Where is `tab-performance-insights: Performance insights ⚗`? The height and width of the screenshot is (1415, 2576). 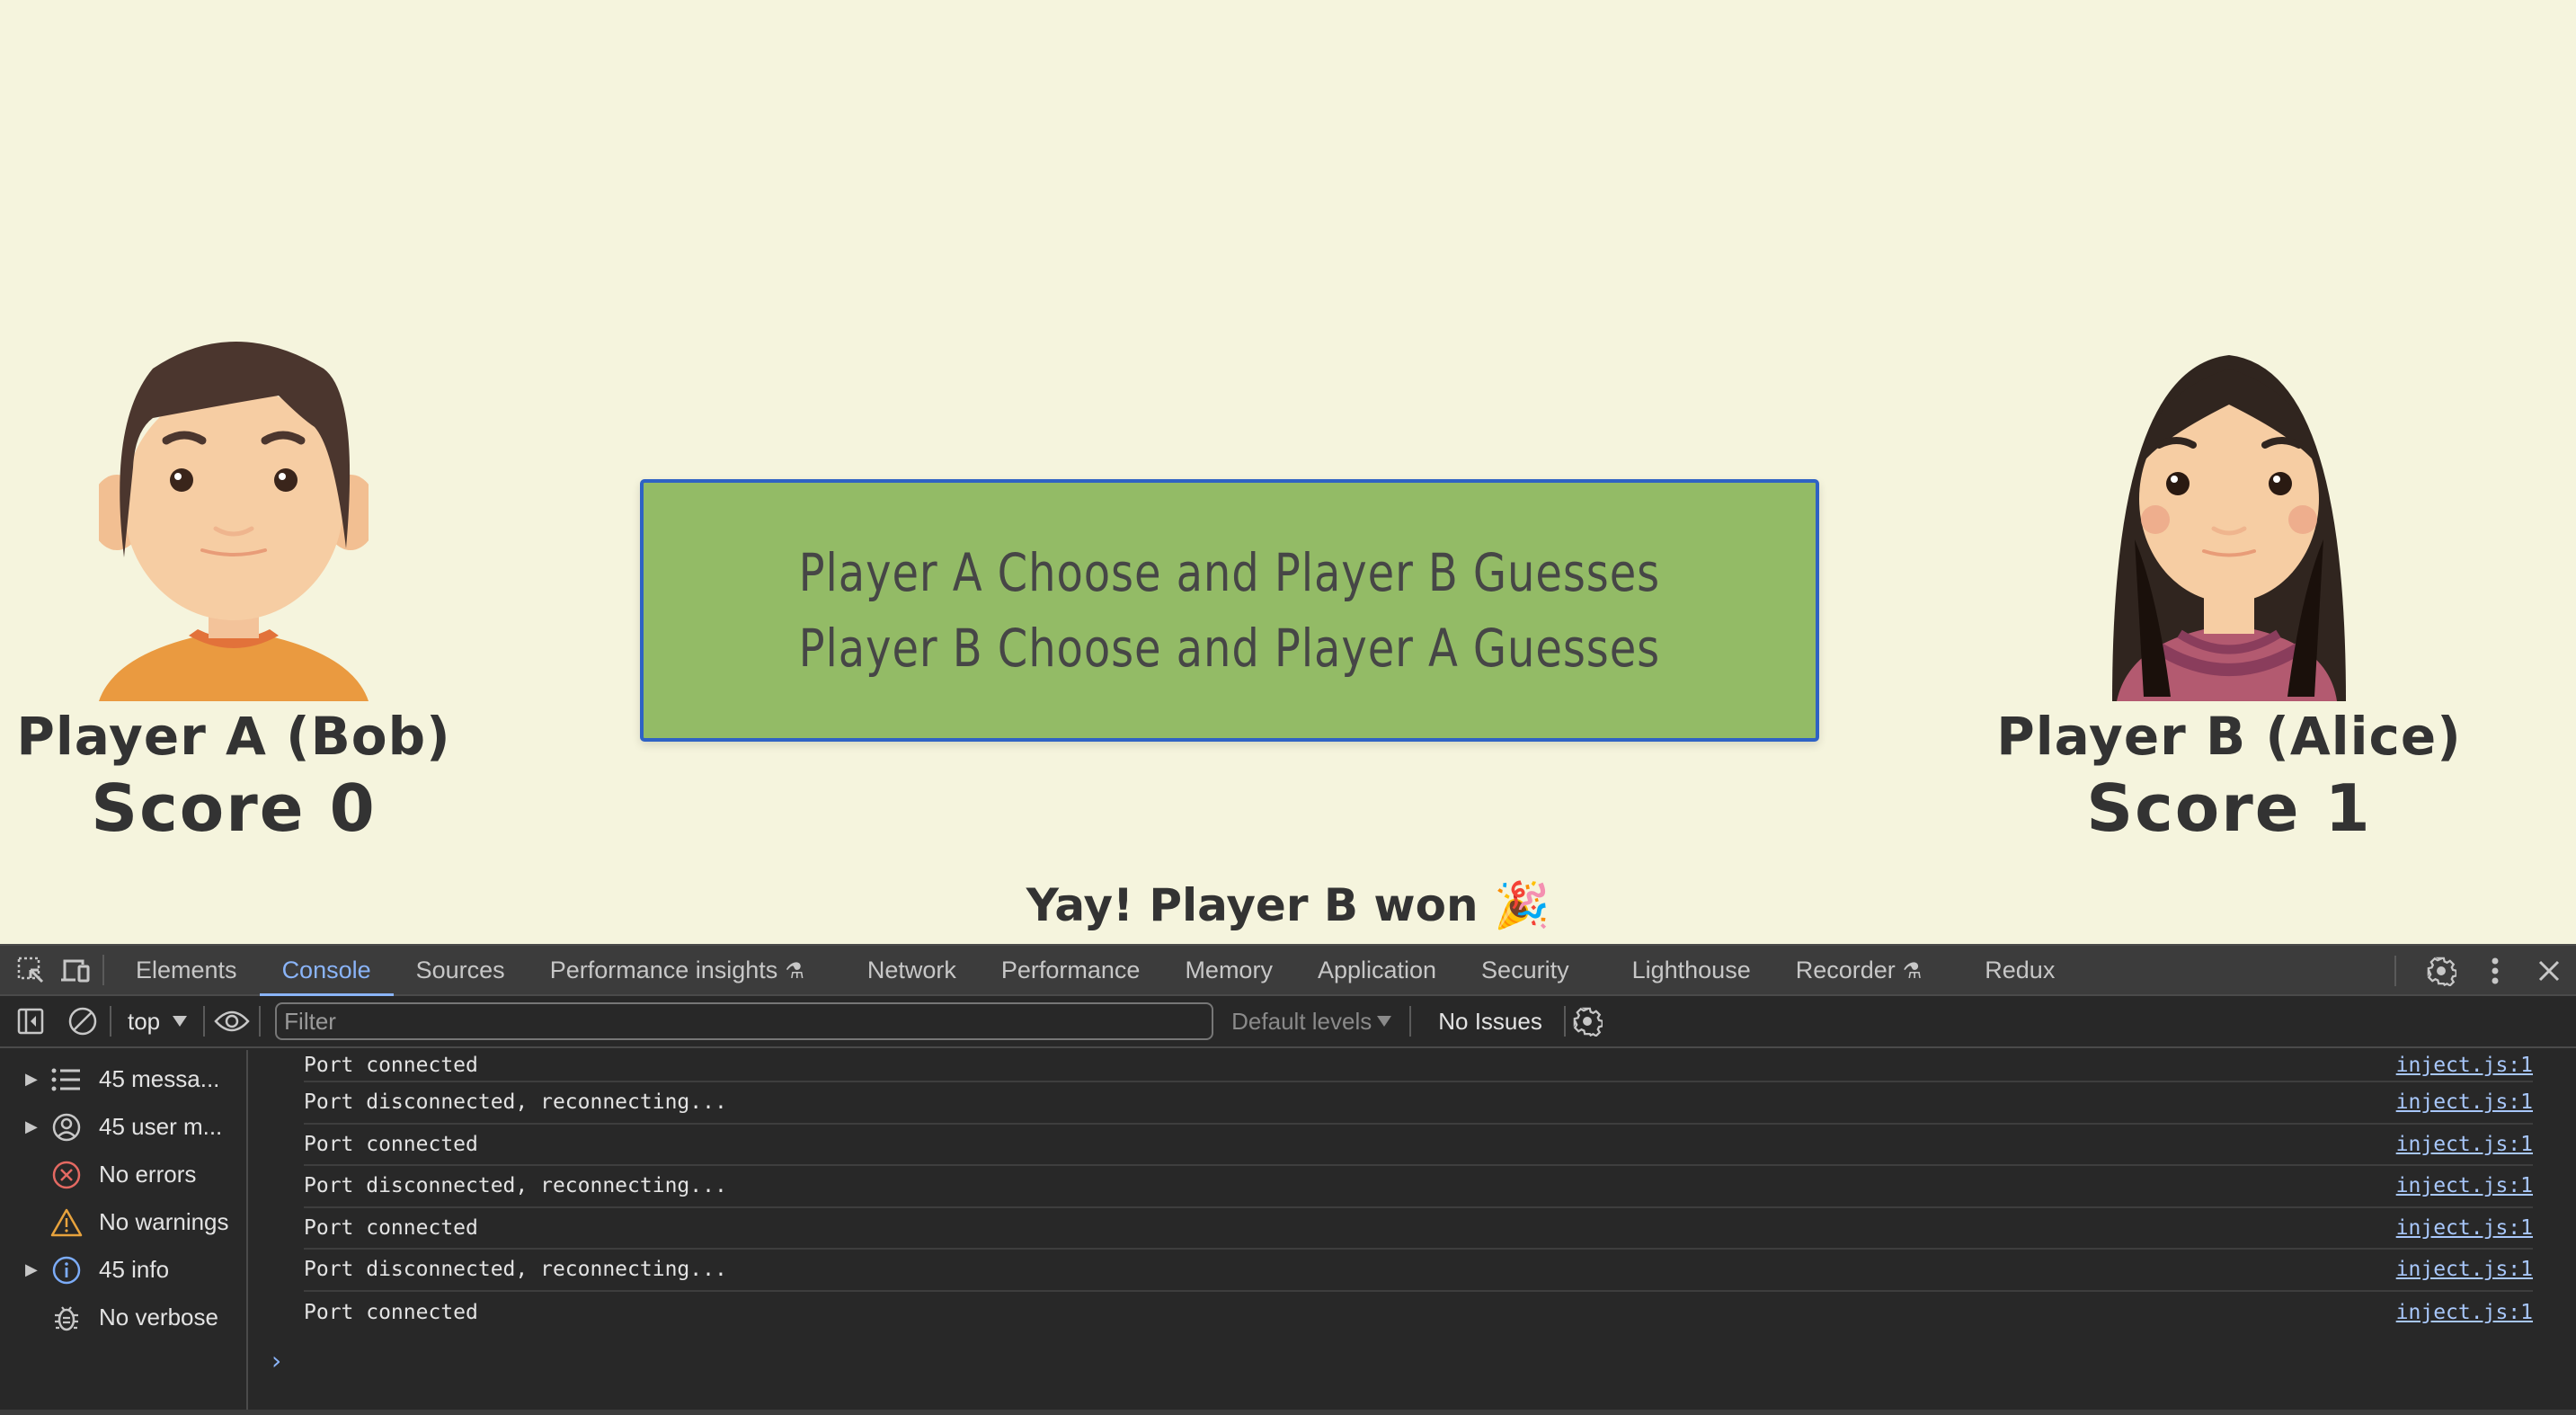 tab-performance-insights: Performance insights ⚗ is located at coordinates (677, 970).